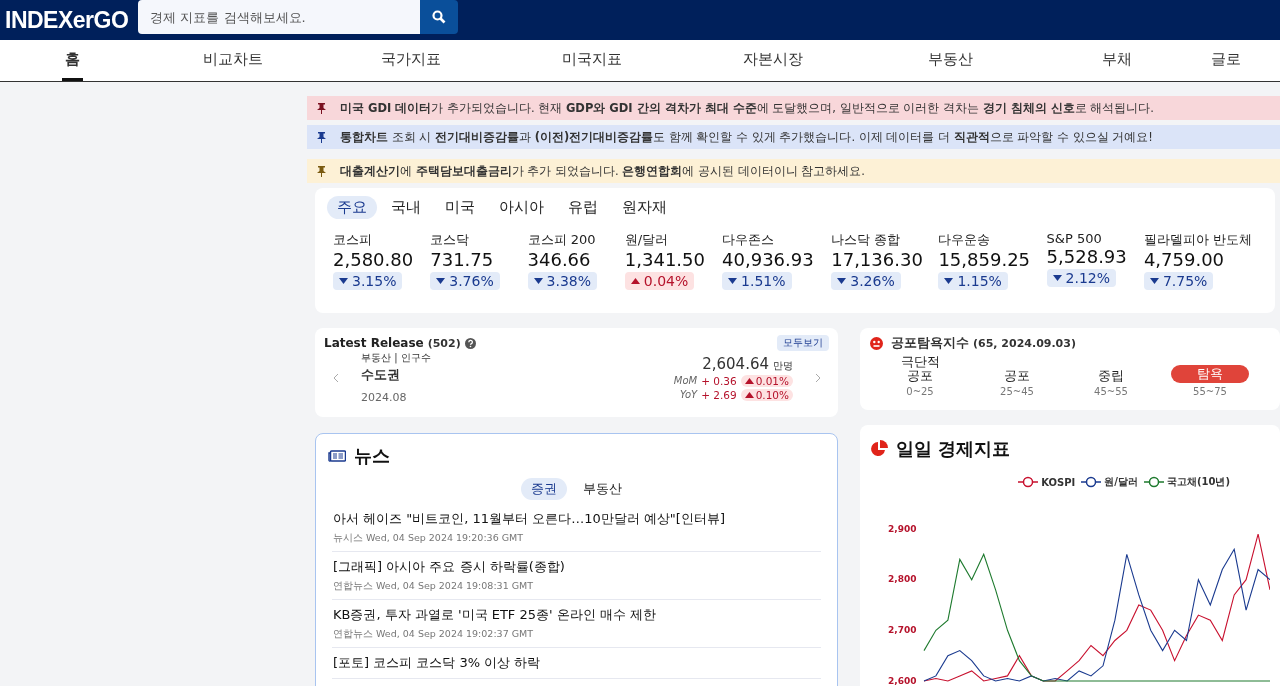  Describe the element at coordinates (372, 456) in the screenshot. I see `card-title: 뉴스` at that location.